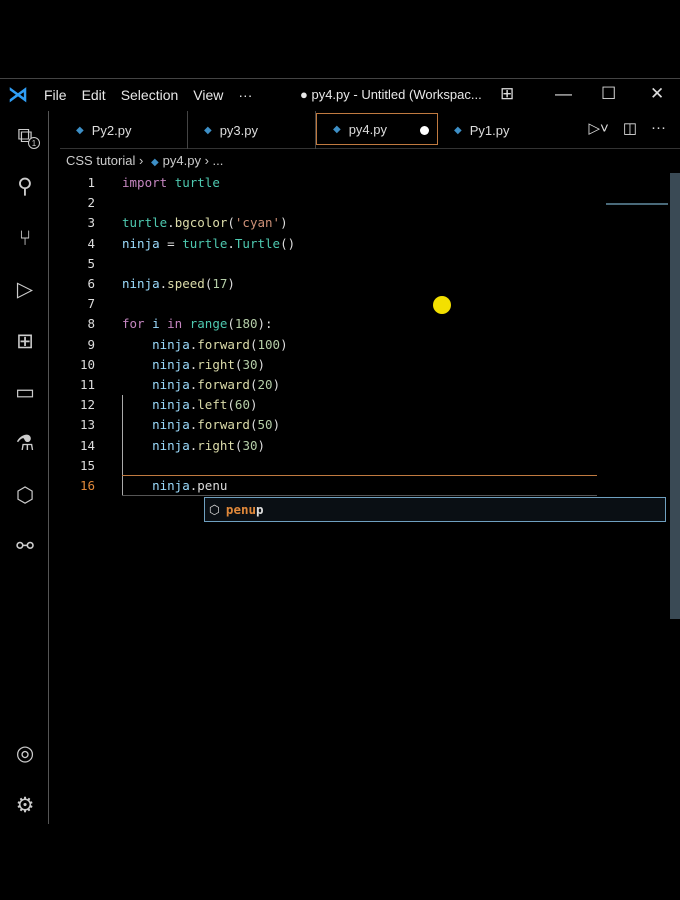  What do you see at coordinates (25, 393) in the screenshot?
I see `remote-explorer-icon: ▭` at bounding box center [25, 393].